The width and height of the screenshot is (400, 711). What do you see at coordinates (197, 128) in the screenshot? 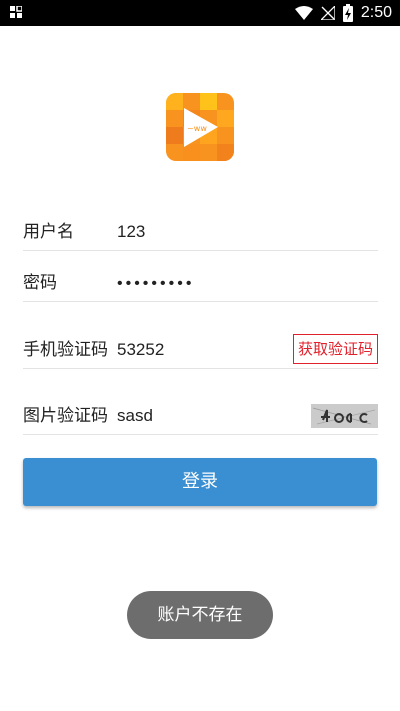
I see `svg-text: ~ww` at bounding box center [197, 128].